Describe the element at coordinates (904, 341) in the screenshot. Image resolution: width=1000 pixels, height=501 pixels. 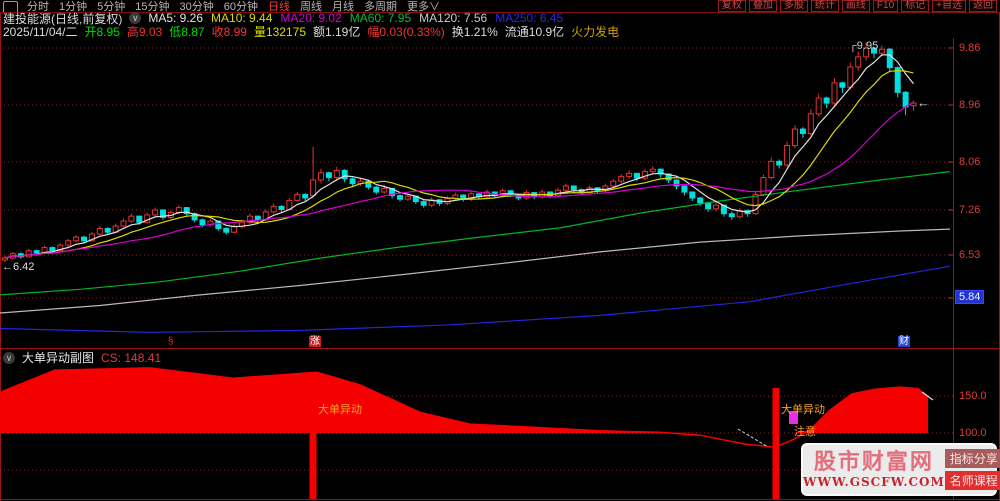
I see `event-marker: 财` at that location.